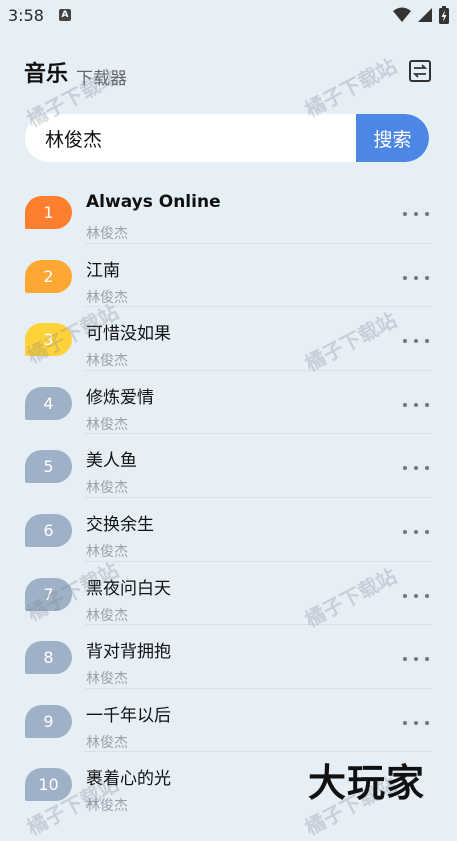  Describe the element at coordinates (111, 461) in the screenshot. I see `song-title: 美人鱼` at that location.